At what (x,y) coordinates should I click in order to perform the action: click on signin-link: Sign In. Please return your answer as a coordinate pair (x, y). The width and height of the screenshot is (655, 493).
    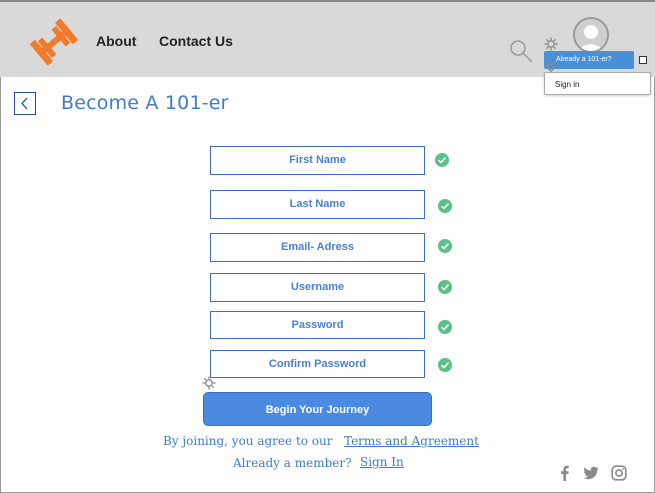
    Looking at the image, I should click on (382, 462).